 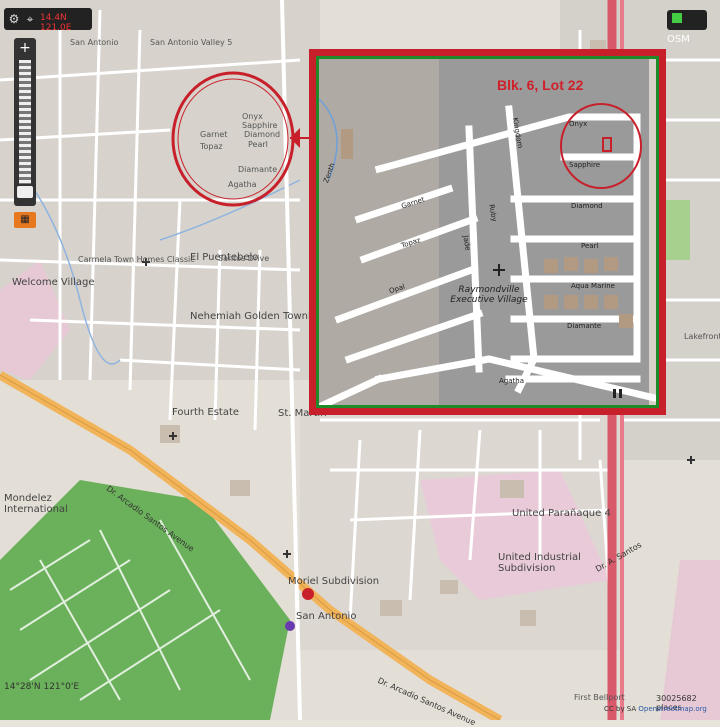 I want to click on toolbar-coords: 14.4N 121.0E, so click(x=56, y=23).